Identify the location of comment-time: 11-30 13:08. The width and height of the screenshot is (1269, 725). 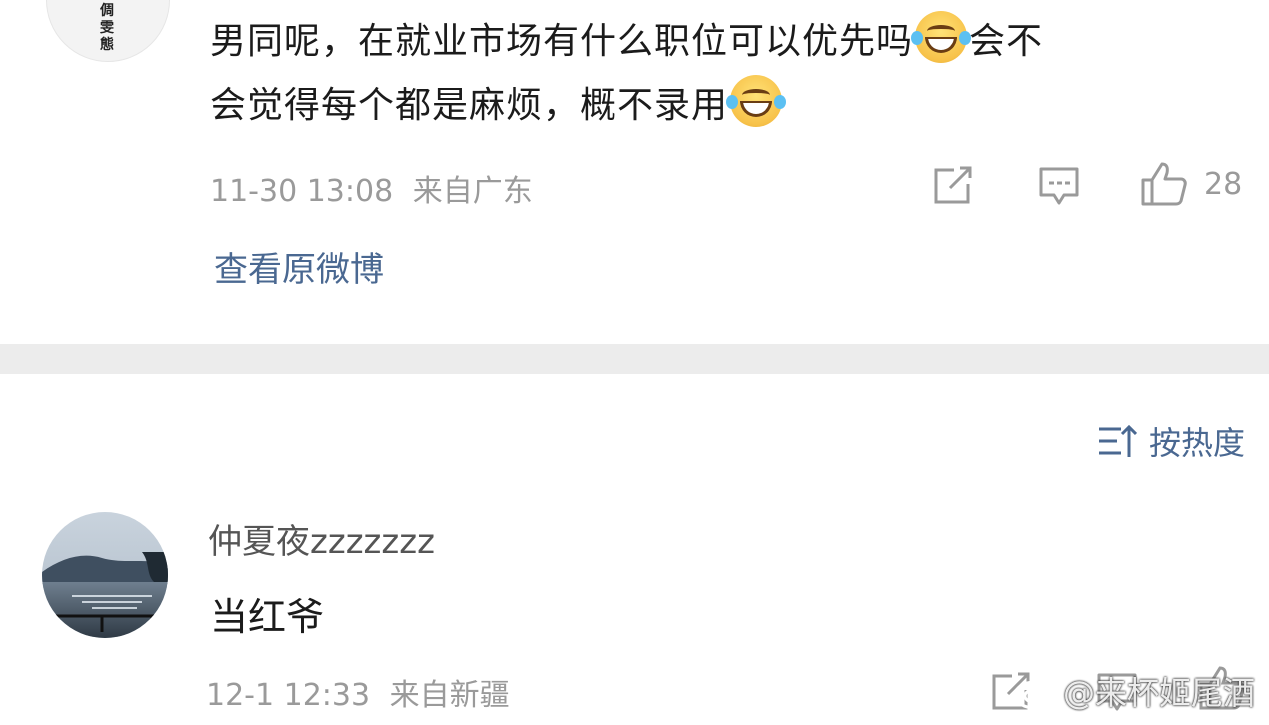
(302, 191).